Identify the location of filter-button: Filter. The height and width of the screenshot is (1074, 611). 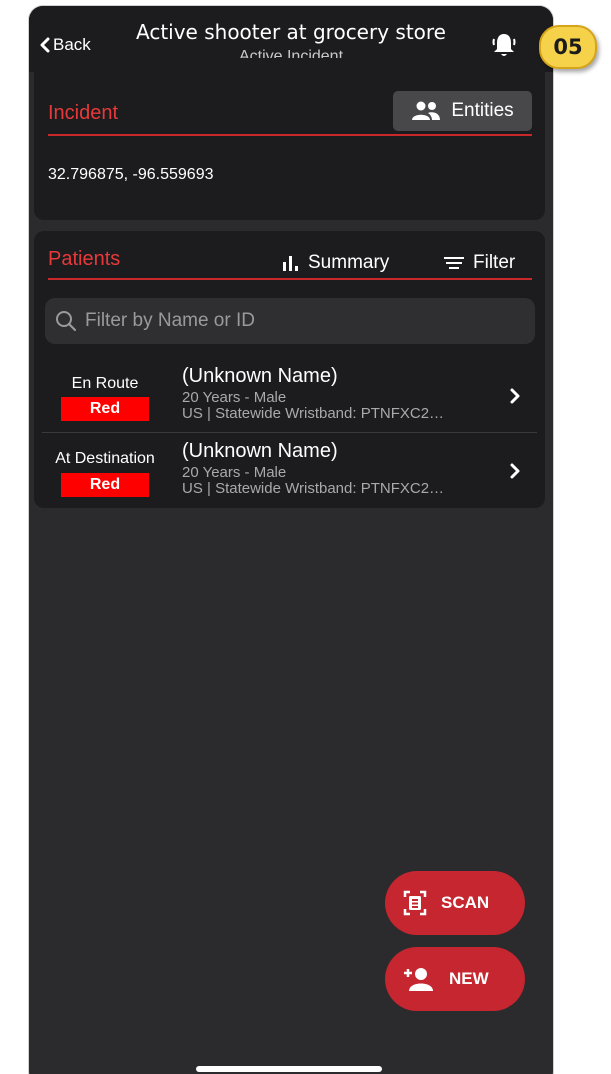
(479, 263).